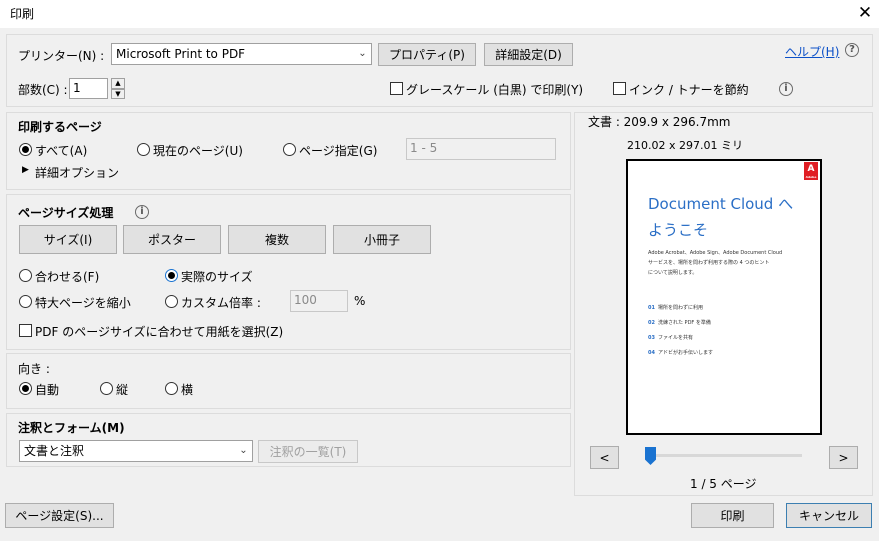 This screenshot has width=879, height=541. Describe the element at coordinates (673, 273) in the screenshot. I see `doc-intro-line3: について説明します。` at that location.